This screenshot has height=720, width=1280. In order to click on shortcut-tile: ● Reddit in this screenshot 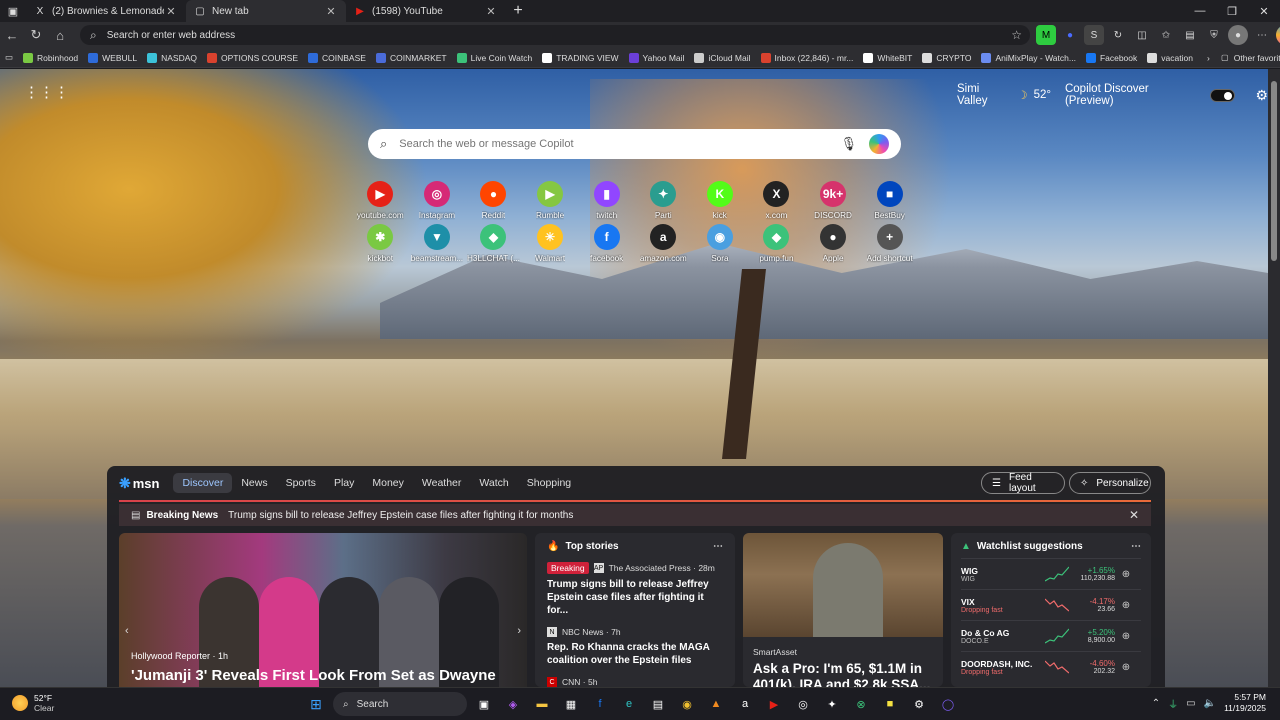, I will do `click(493, 200)`.